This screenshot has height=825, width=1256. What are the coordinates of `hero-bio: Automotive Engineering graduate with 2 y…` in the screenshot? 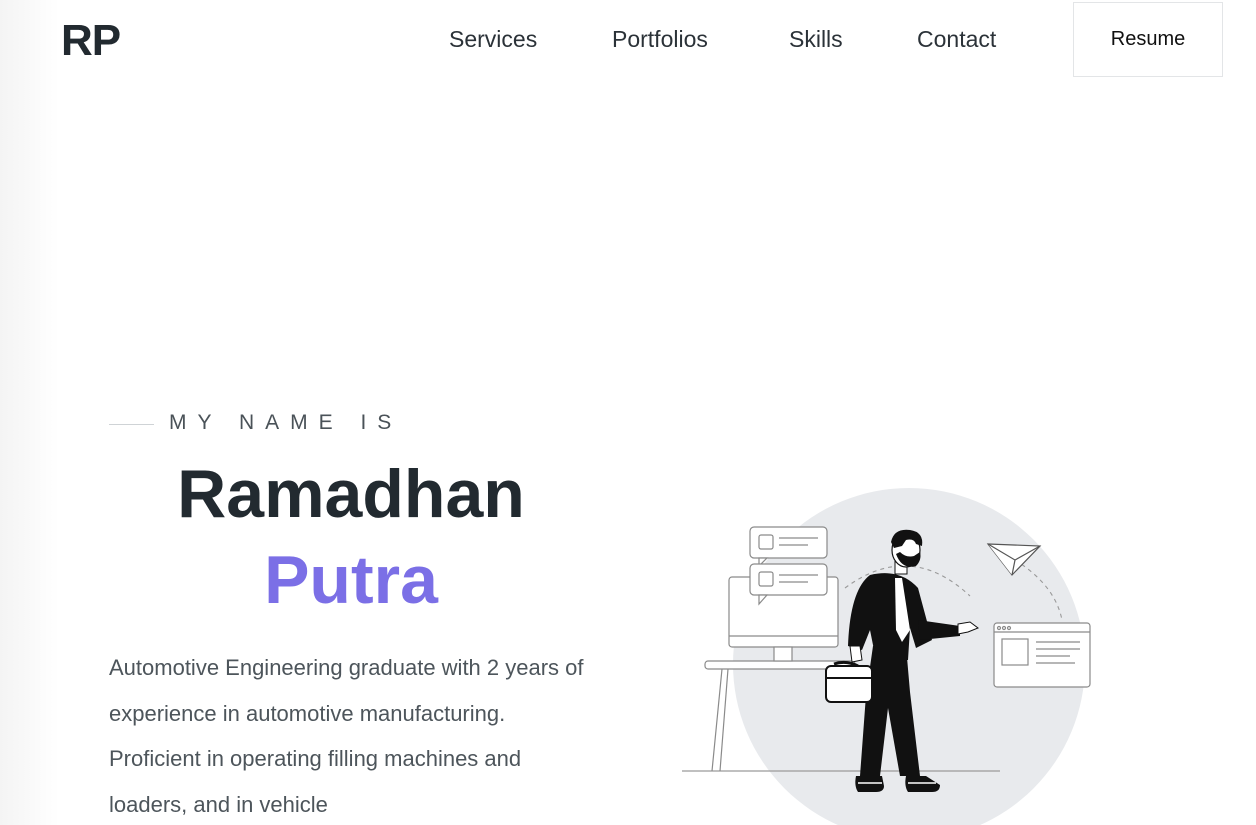 It's located at (346, 736).